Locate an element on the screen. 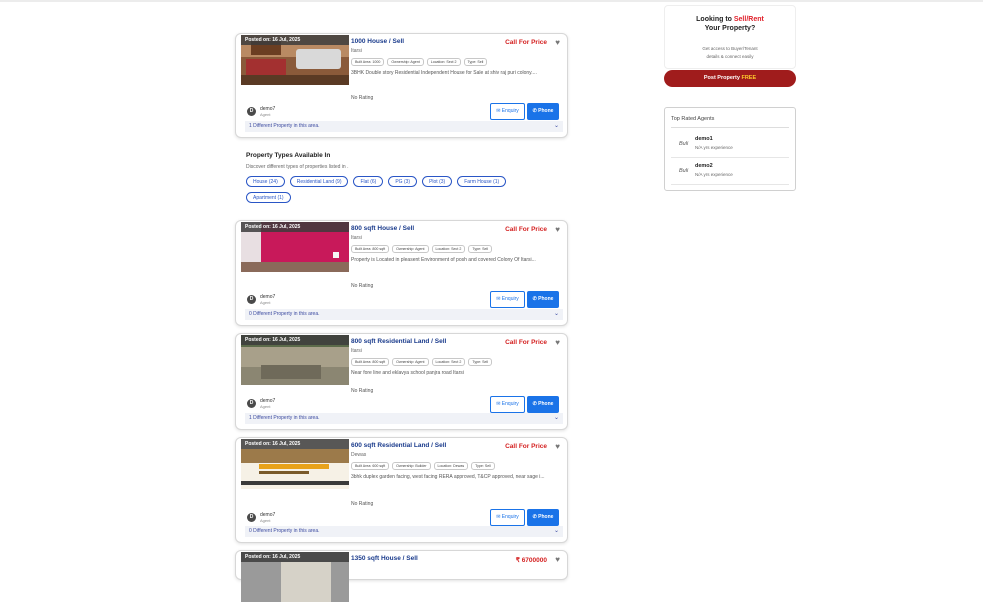  pill-pg: PG (3) is located at coordinates (403, 181).